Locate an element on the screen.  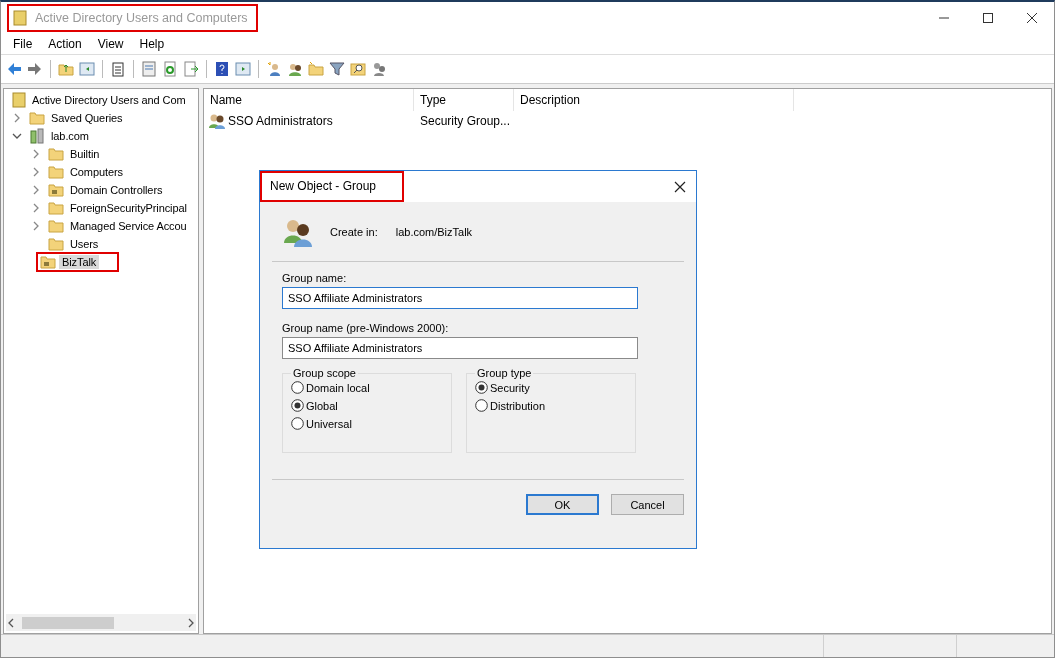
radio-label: Domain local is located at coordinates (338, 387).